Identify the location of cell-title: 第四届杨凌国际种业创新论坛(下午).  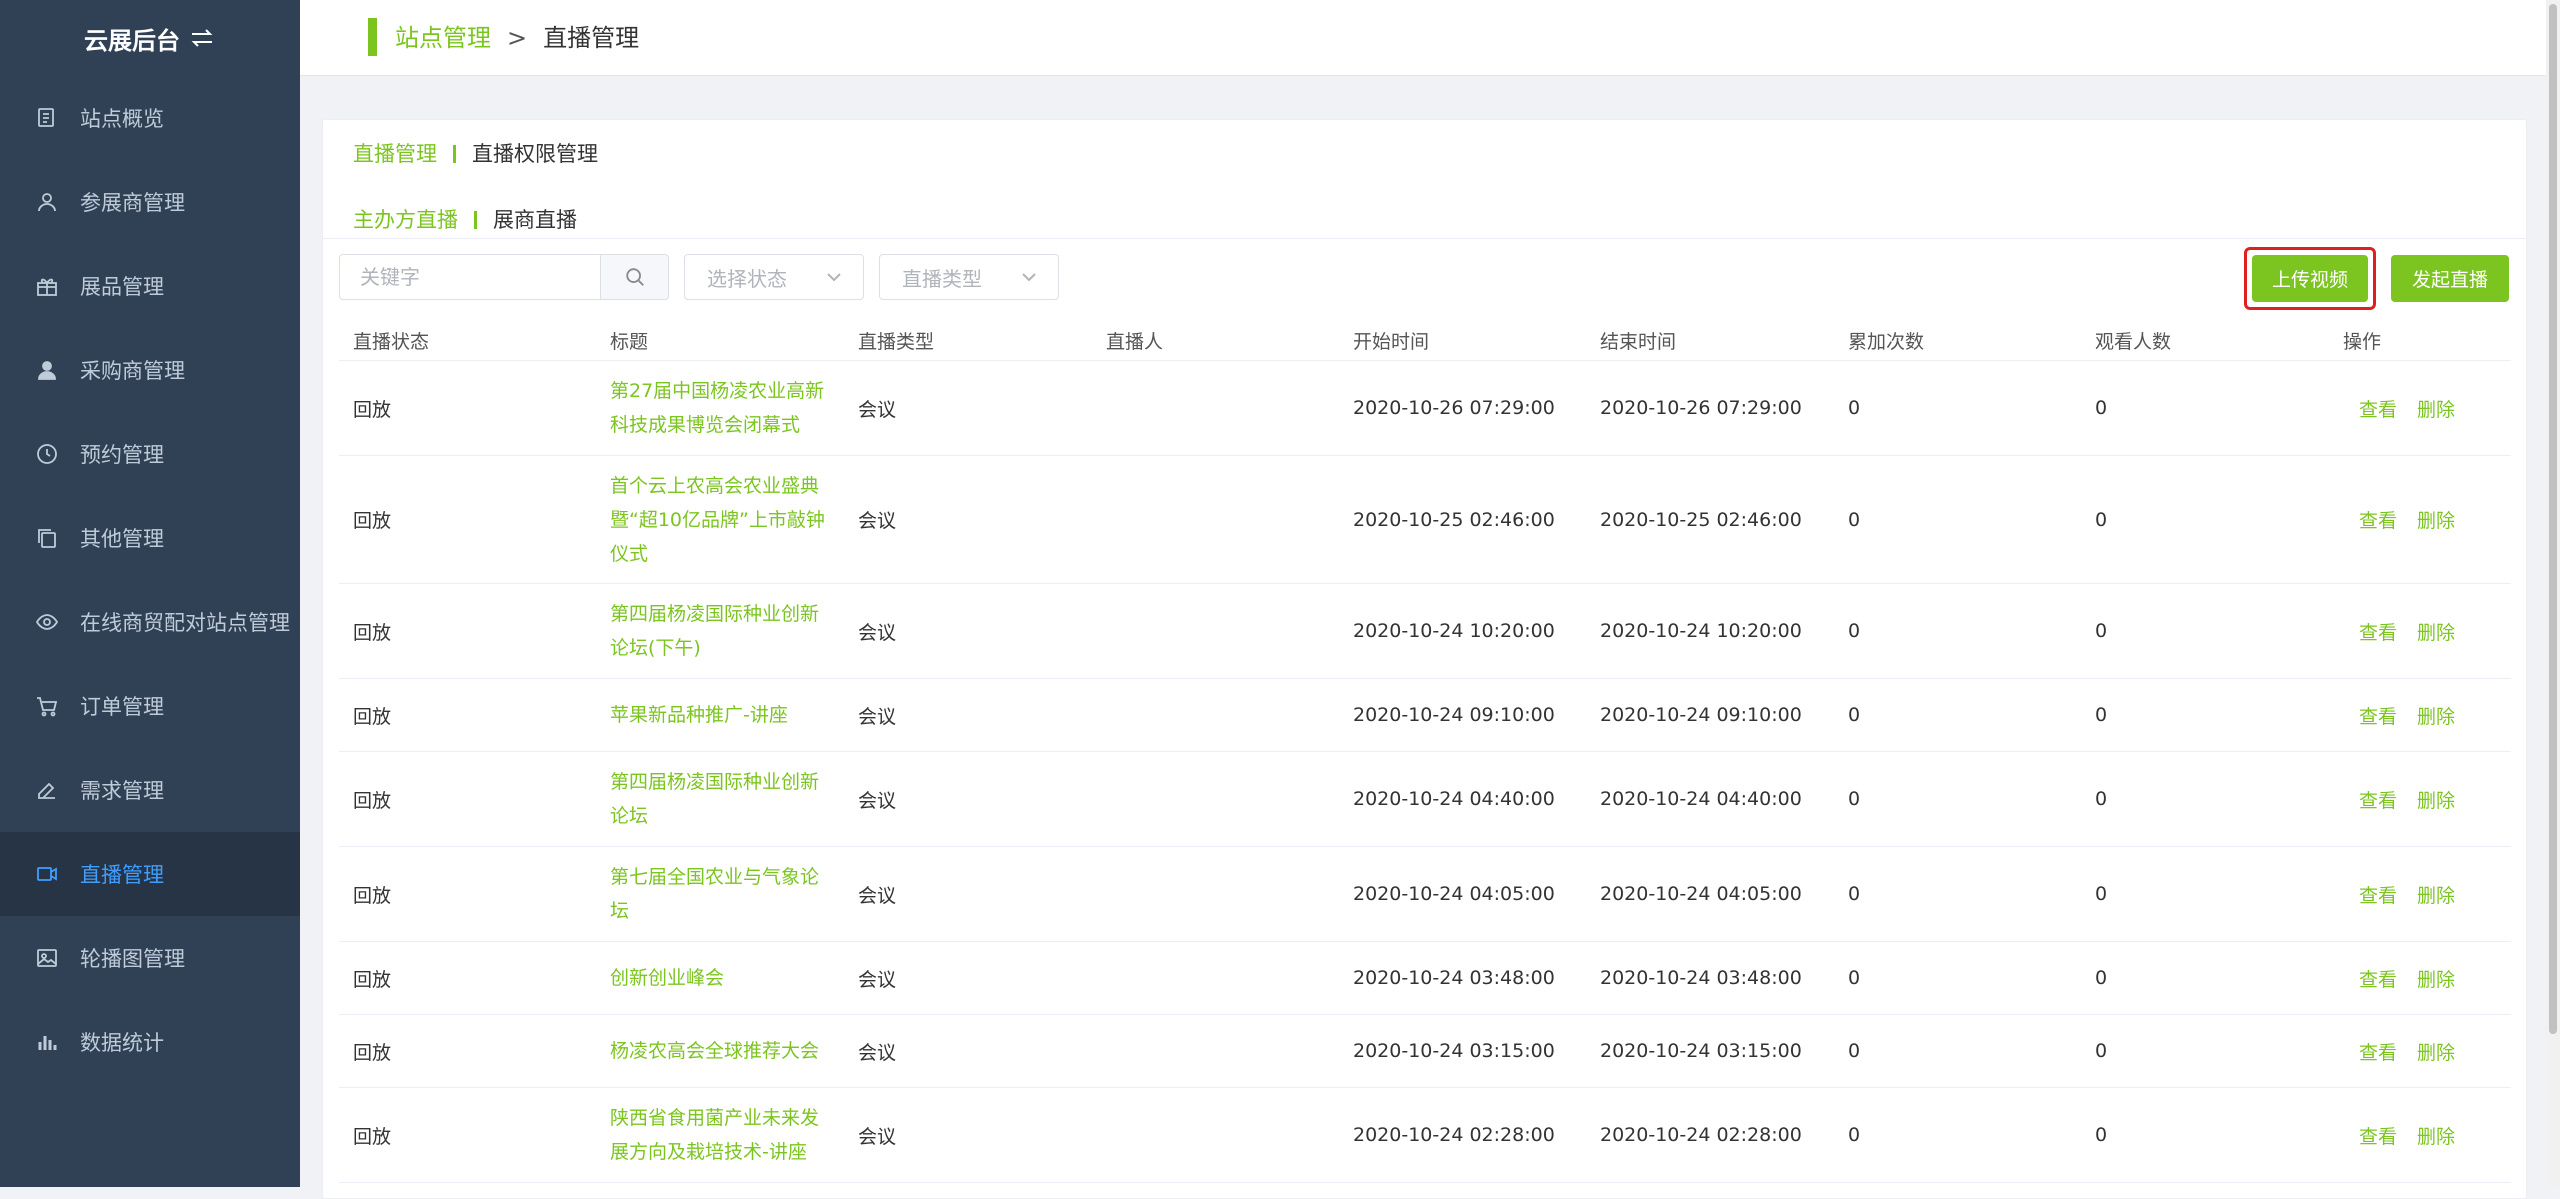
(720, 631).